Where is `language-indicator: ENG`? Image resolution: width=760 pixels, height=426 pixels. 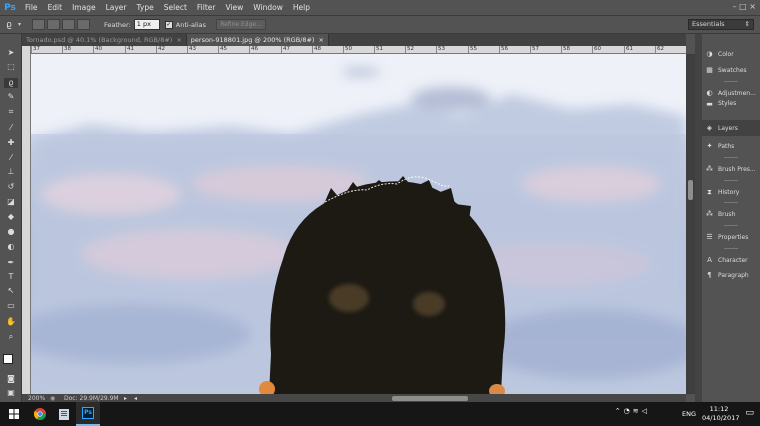
language-indicator: ENG is located at coordinates (689, 414).